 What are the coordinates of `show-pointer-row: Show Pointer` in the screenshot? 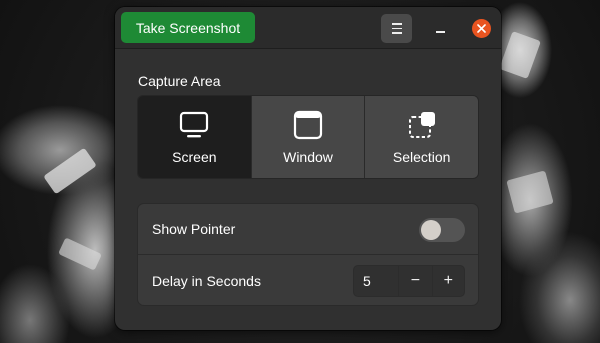 It's located at (308, 229).